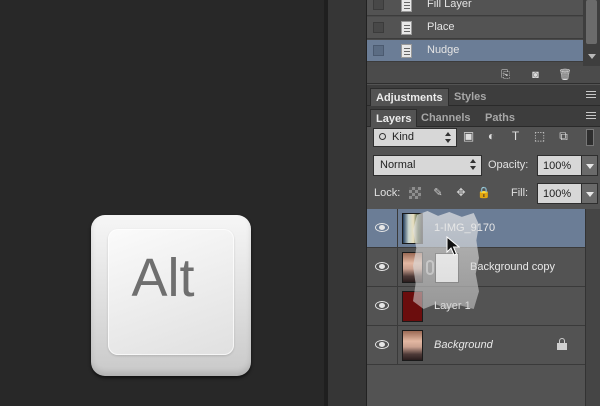 The image size is (600, 406). I want to click on opacity-label: Opacity:, so click(508, 165).